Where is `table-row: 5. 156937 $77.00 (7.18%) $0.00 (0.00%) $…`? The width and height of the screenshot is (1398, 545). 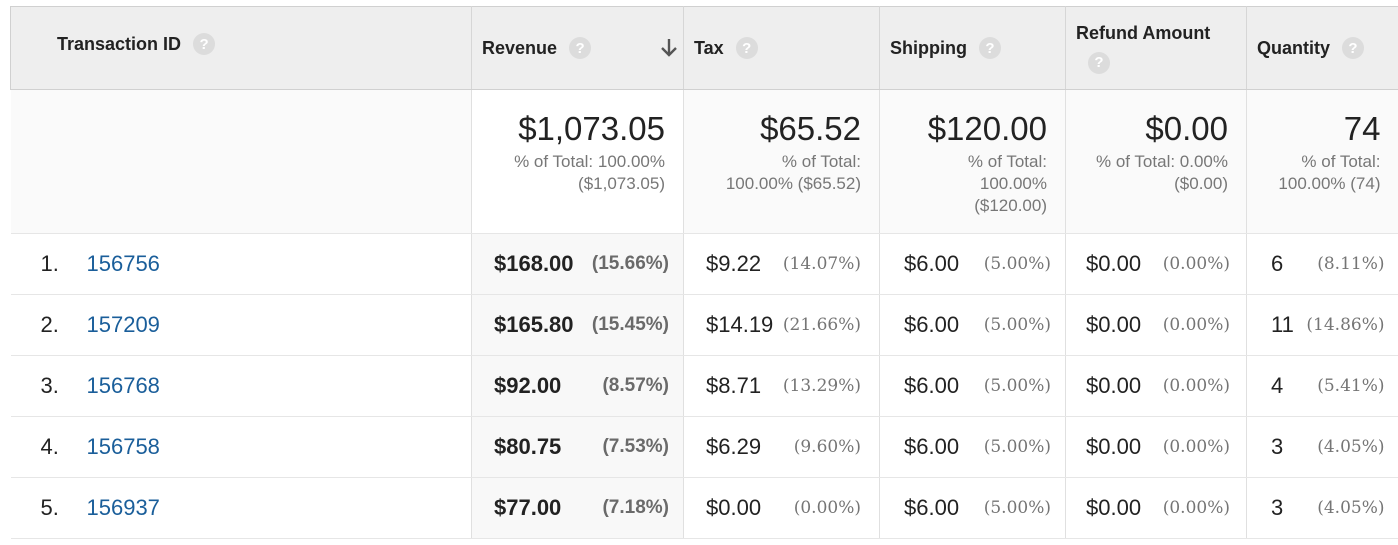 table-row: 5. 156937 $77.00 (7.18%) $0.00 (0.00%) $… is located at coordinates (704, 508).